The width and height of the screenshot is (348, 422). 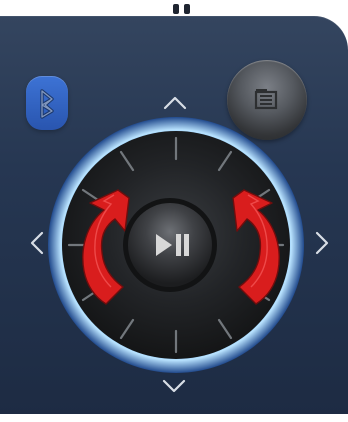 I want to click on play-pause-graphic, so click(x=170, y=245).